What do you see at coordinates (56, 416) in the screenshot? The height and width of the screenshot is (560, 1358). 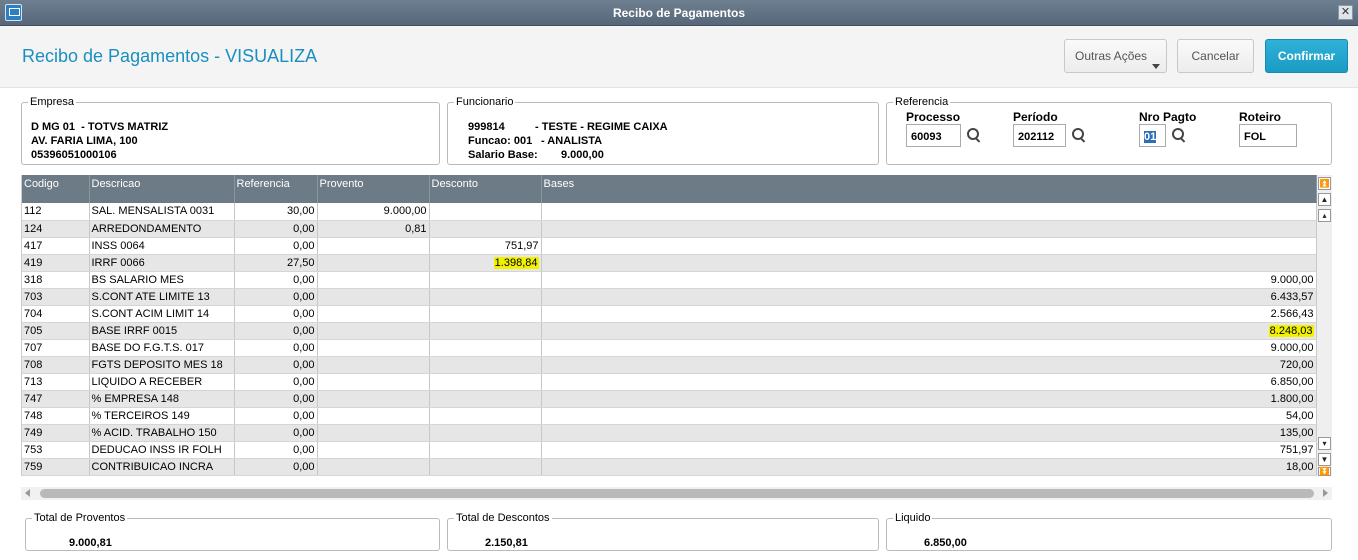 I see `cell-codigo: 748` at bounding box center [56, 416].